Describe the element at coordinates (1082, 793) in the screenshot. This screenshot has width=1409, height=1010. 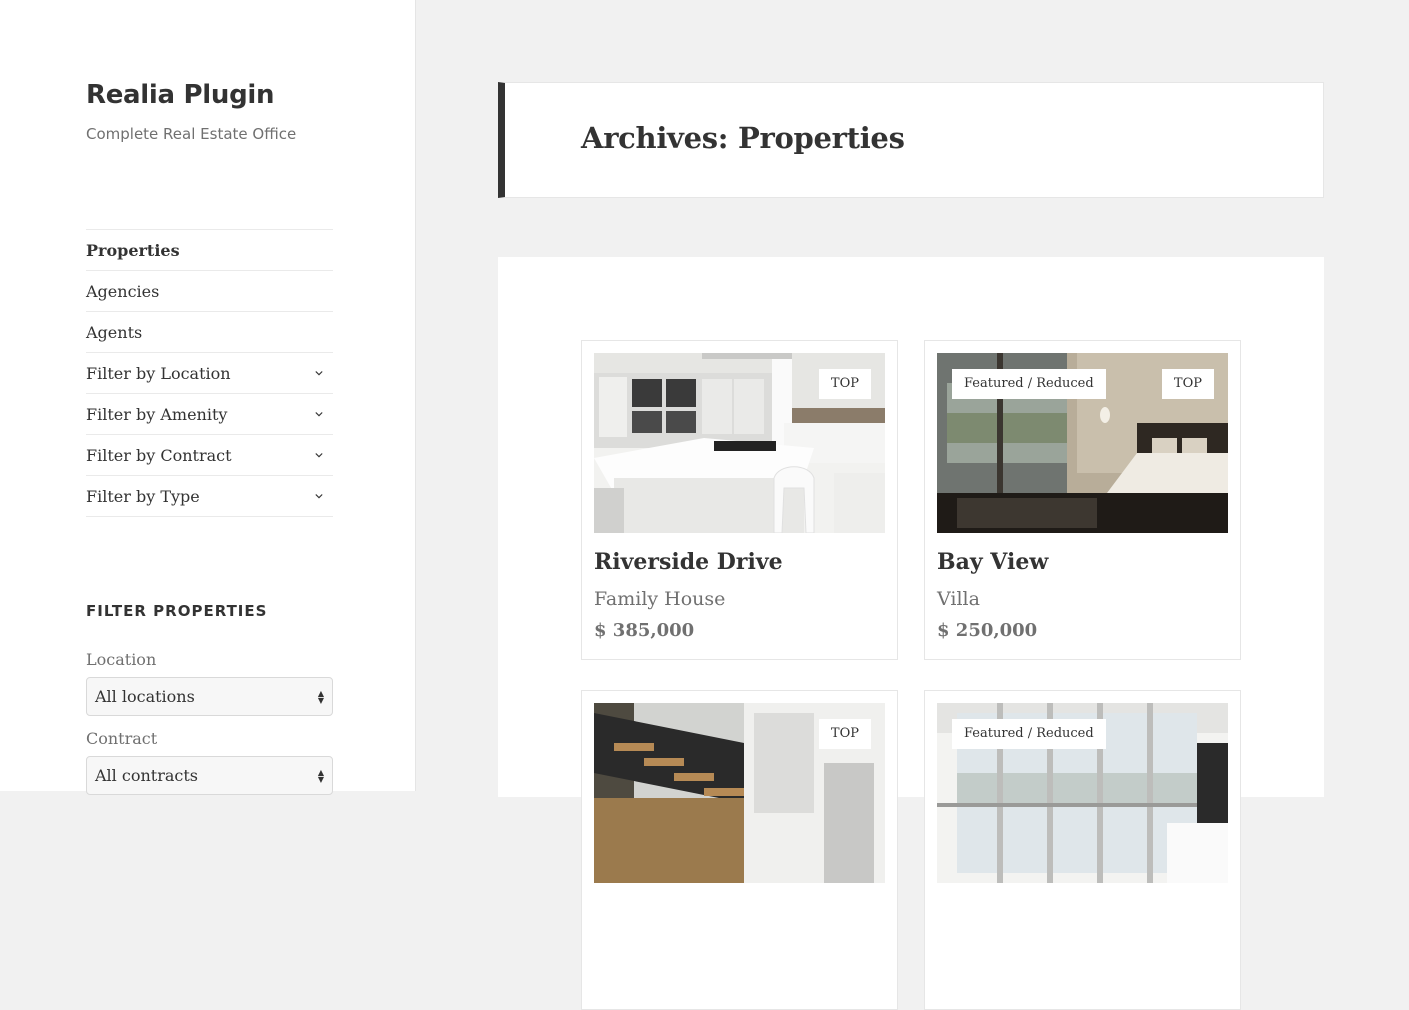
I see `living-room-photo: Featured / Reduced` at that location.